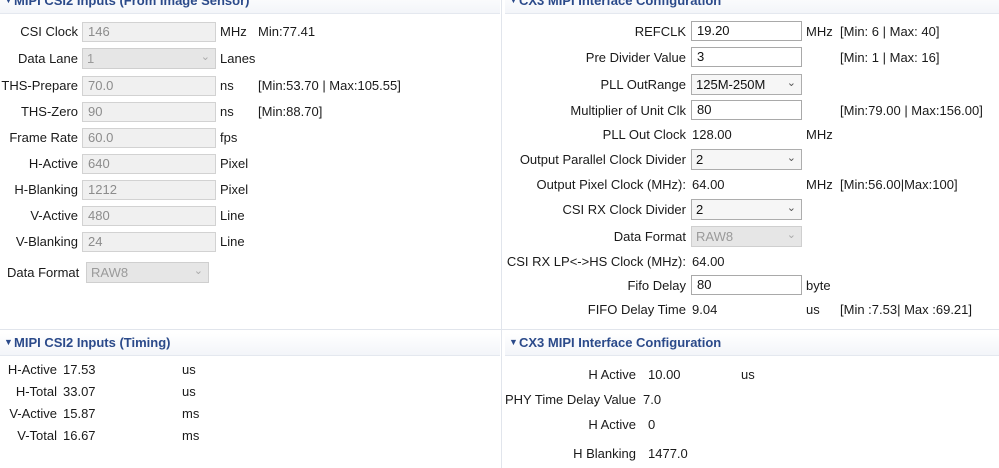 The height and width of the screenshot is (468, 999). Describe the element at coordinates (748, 374) in the screenshot. I see `cx3-h-active-unit: us` at that location.